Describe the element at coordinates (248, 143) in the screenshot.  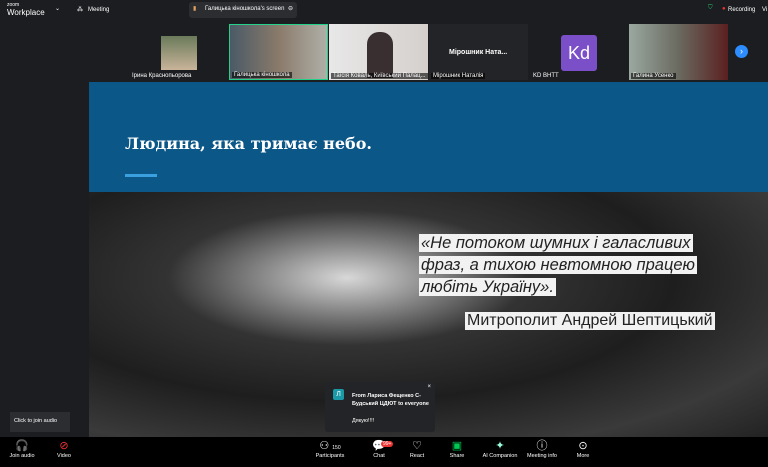
I see `slide-title: Людина, яка тримає небо.` at that location.